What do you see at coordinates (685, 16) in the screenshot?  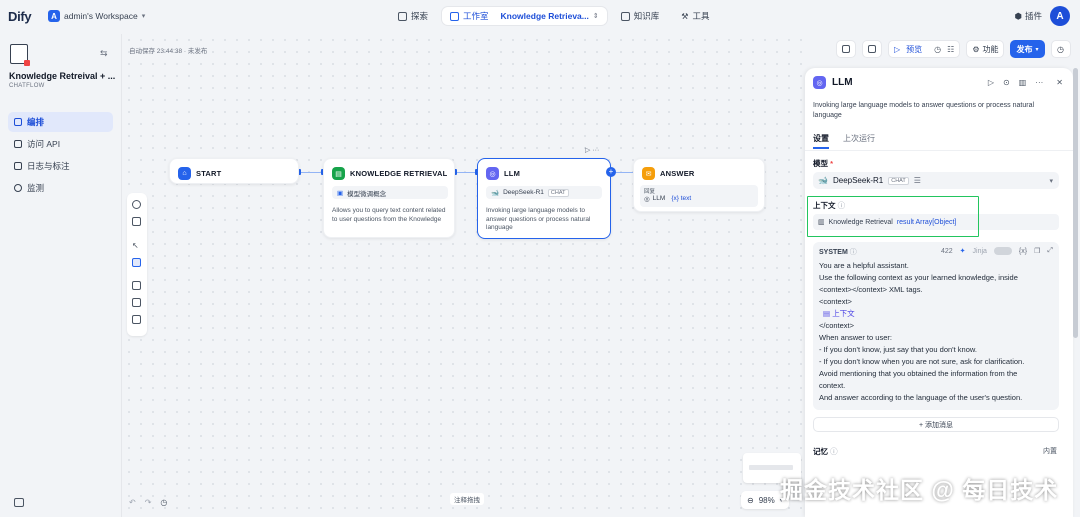 I see `wrench-icon: ⚒` at bounding box center [685, 16].